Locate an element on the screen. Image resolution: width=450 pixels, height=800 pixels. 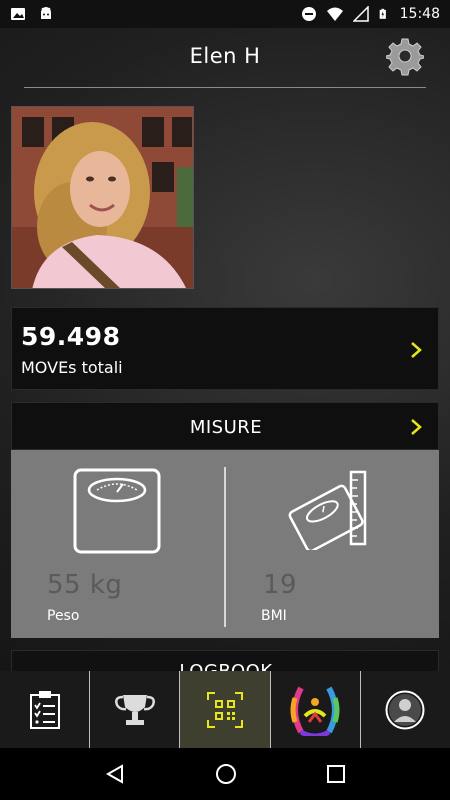
scale-ruler-icon is located at coordinates (333, 510).